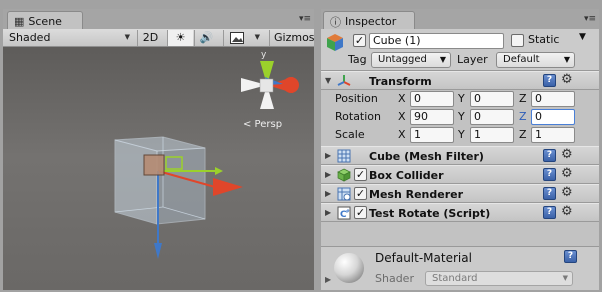 Image resolution: width=602 pixels, height=292 pixels. Describe the element at coordinates (328, 80) in the screenshot. I see `foldout-open-icon: ▼` at that location.